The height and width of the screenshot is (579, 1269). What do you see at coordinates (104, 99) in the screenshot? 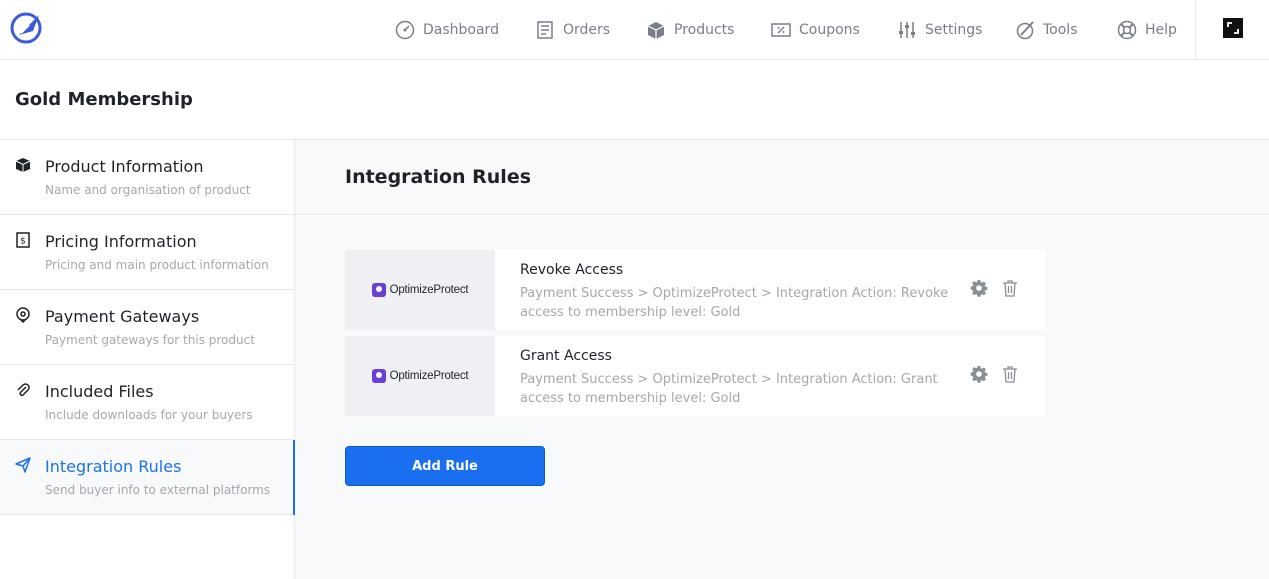
I see `page-title: Gold Membership` at bounding box center [104, 99].